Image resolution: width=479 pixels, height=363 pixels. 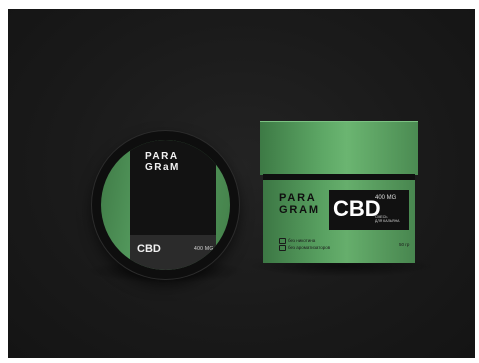 What do you see at coordinates (282, 248) in the screenshot?
I see `drop-icon` at bounding box center [282, 248].